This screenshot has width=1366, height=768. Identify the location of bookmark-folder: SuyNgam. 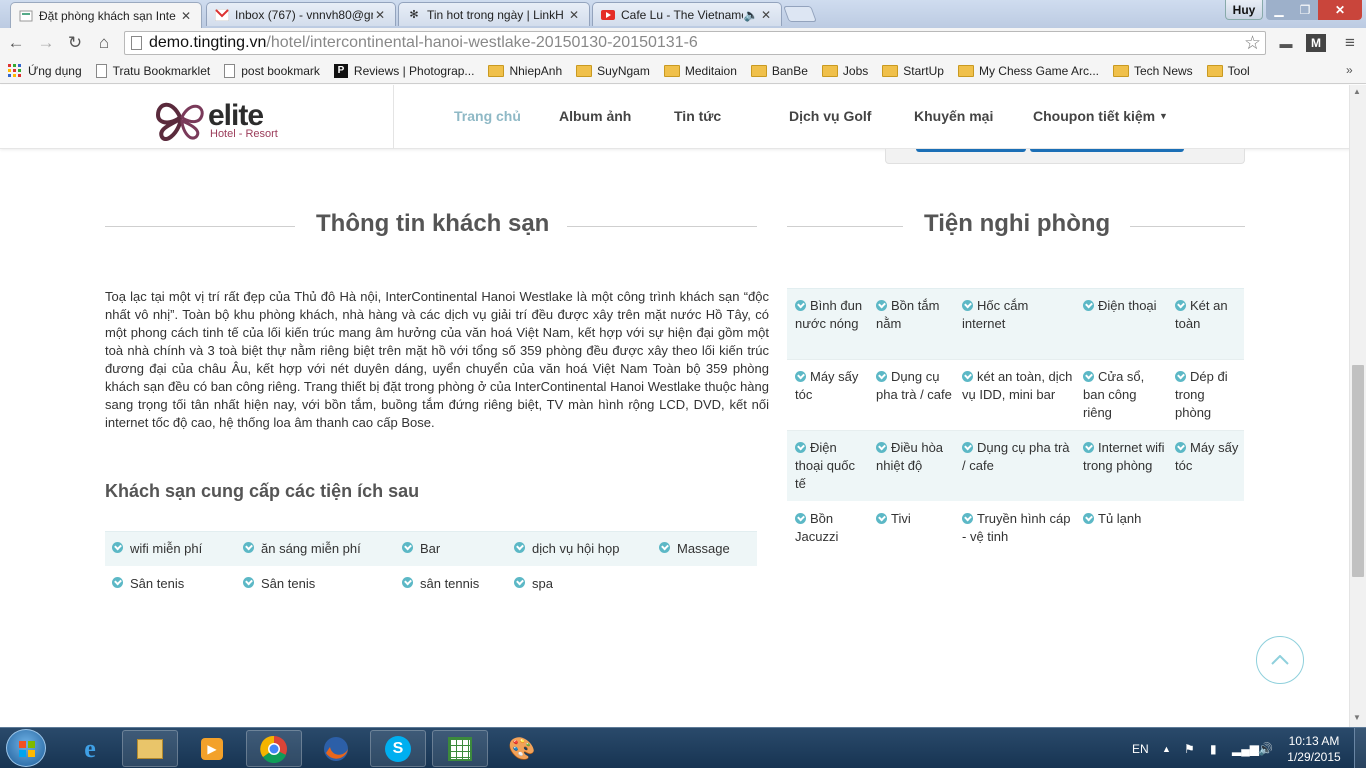
(613, 71).